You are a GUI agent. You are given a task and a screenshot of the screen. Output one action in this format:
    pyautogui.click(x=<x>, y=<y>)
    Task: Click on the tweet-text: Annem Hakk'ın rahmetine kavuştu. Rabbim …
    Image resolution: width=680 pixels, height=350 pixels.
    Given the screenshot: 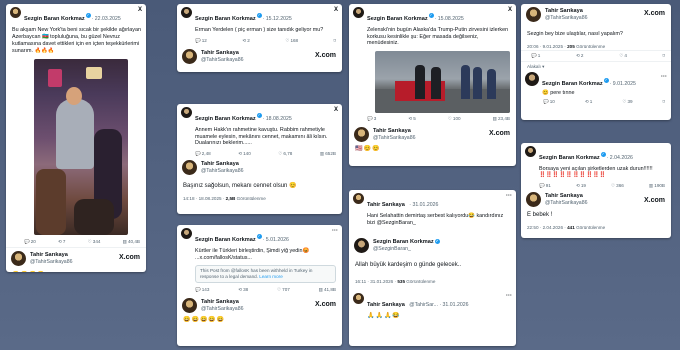 What is the action you would take?
    pyautogui.click(x=261, y=137)
    